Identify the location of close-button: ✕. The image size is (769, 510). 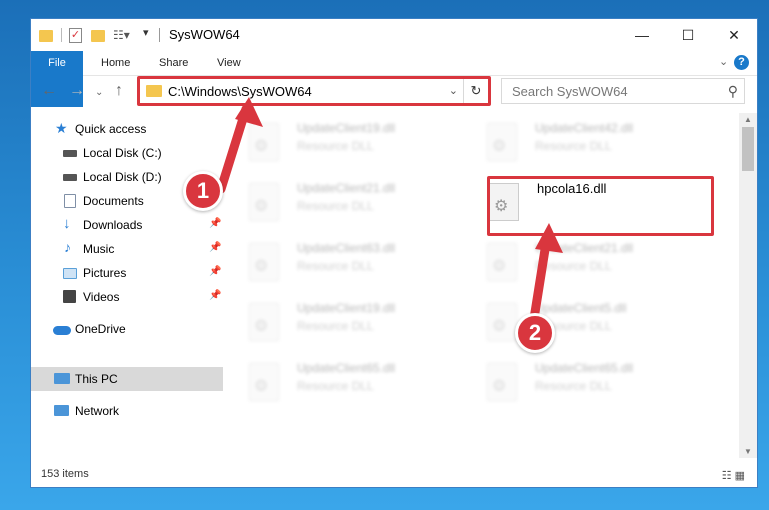
(734, 35).